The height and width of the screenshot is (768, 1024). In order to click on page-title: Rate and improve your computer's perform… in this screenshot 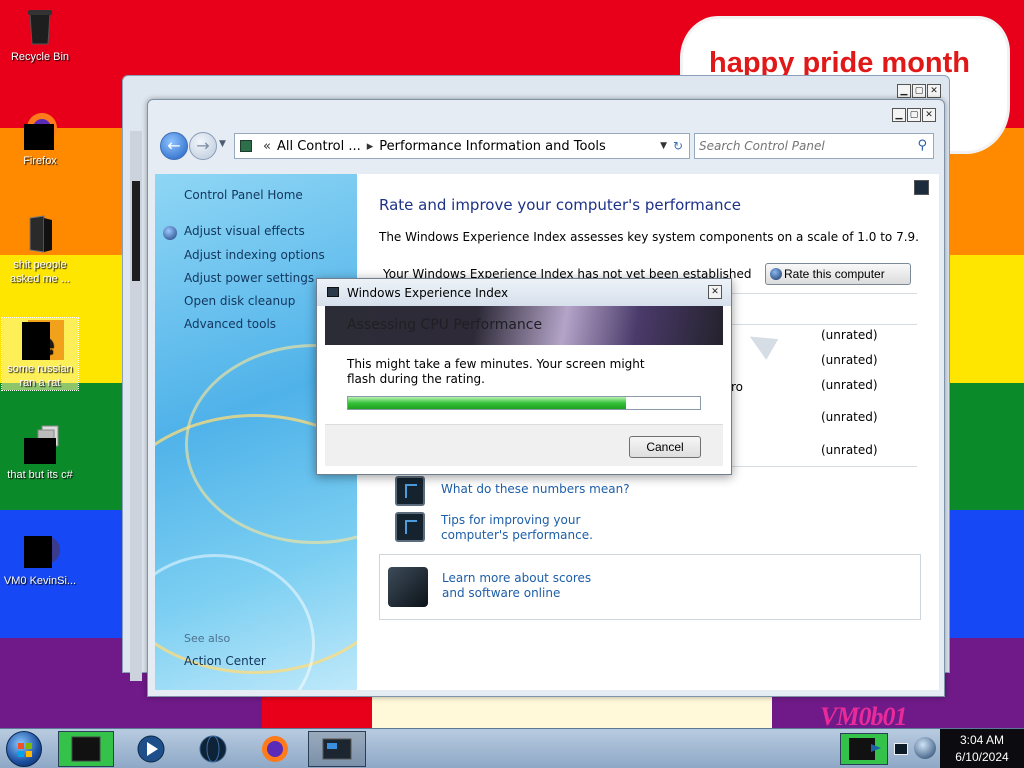, I will do `click(560, 205)`.